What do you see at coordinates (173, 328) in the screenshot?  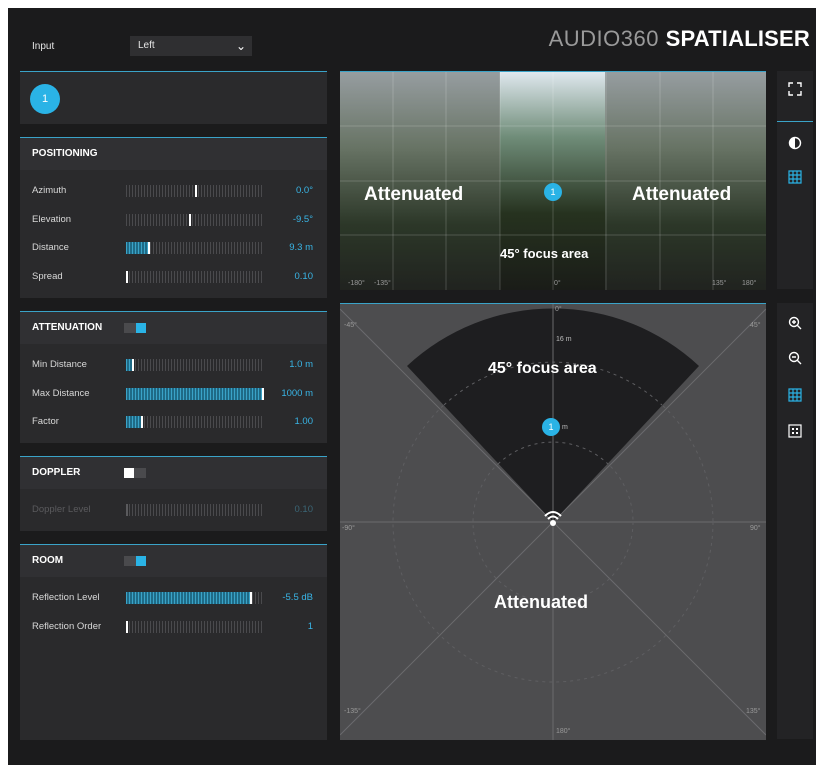 I see `attenuation-header: ATTENUATION` at bounding box center [173, 328].